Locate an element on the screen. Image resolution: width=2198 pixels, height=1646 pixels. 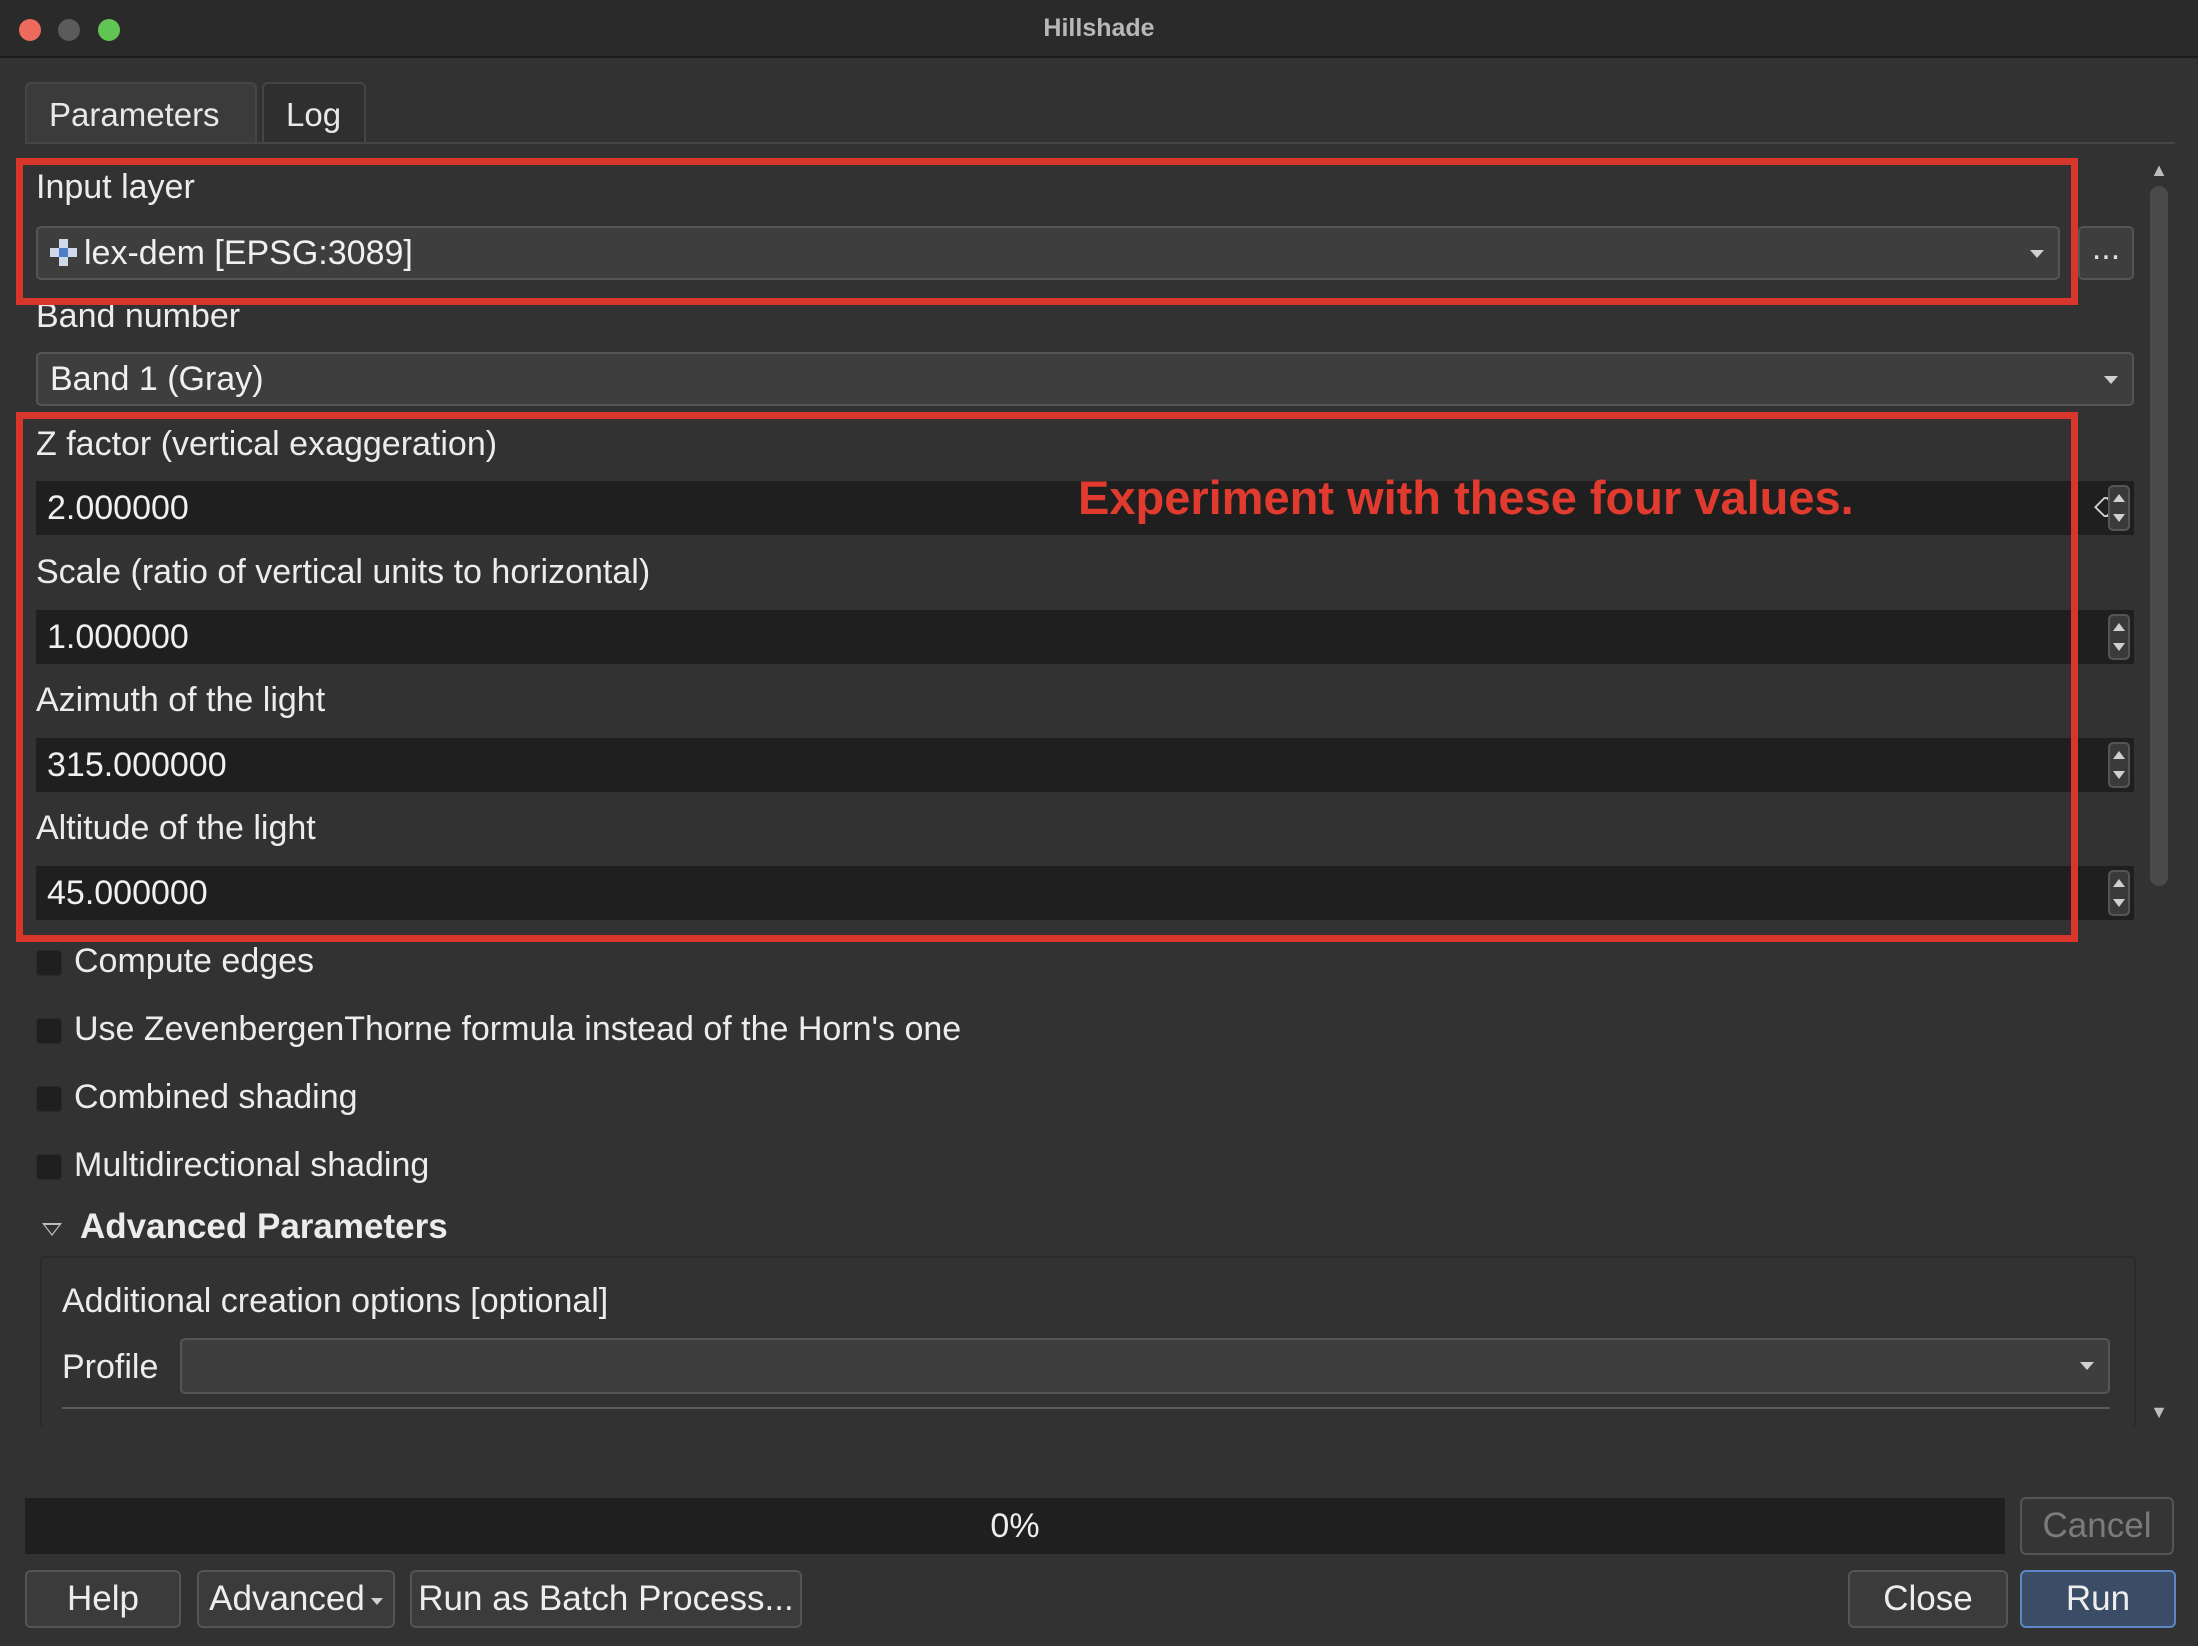
close-button: Close is located at coordinates (1928, 1599).